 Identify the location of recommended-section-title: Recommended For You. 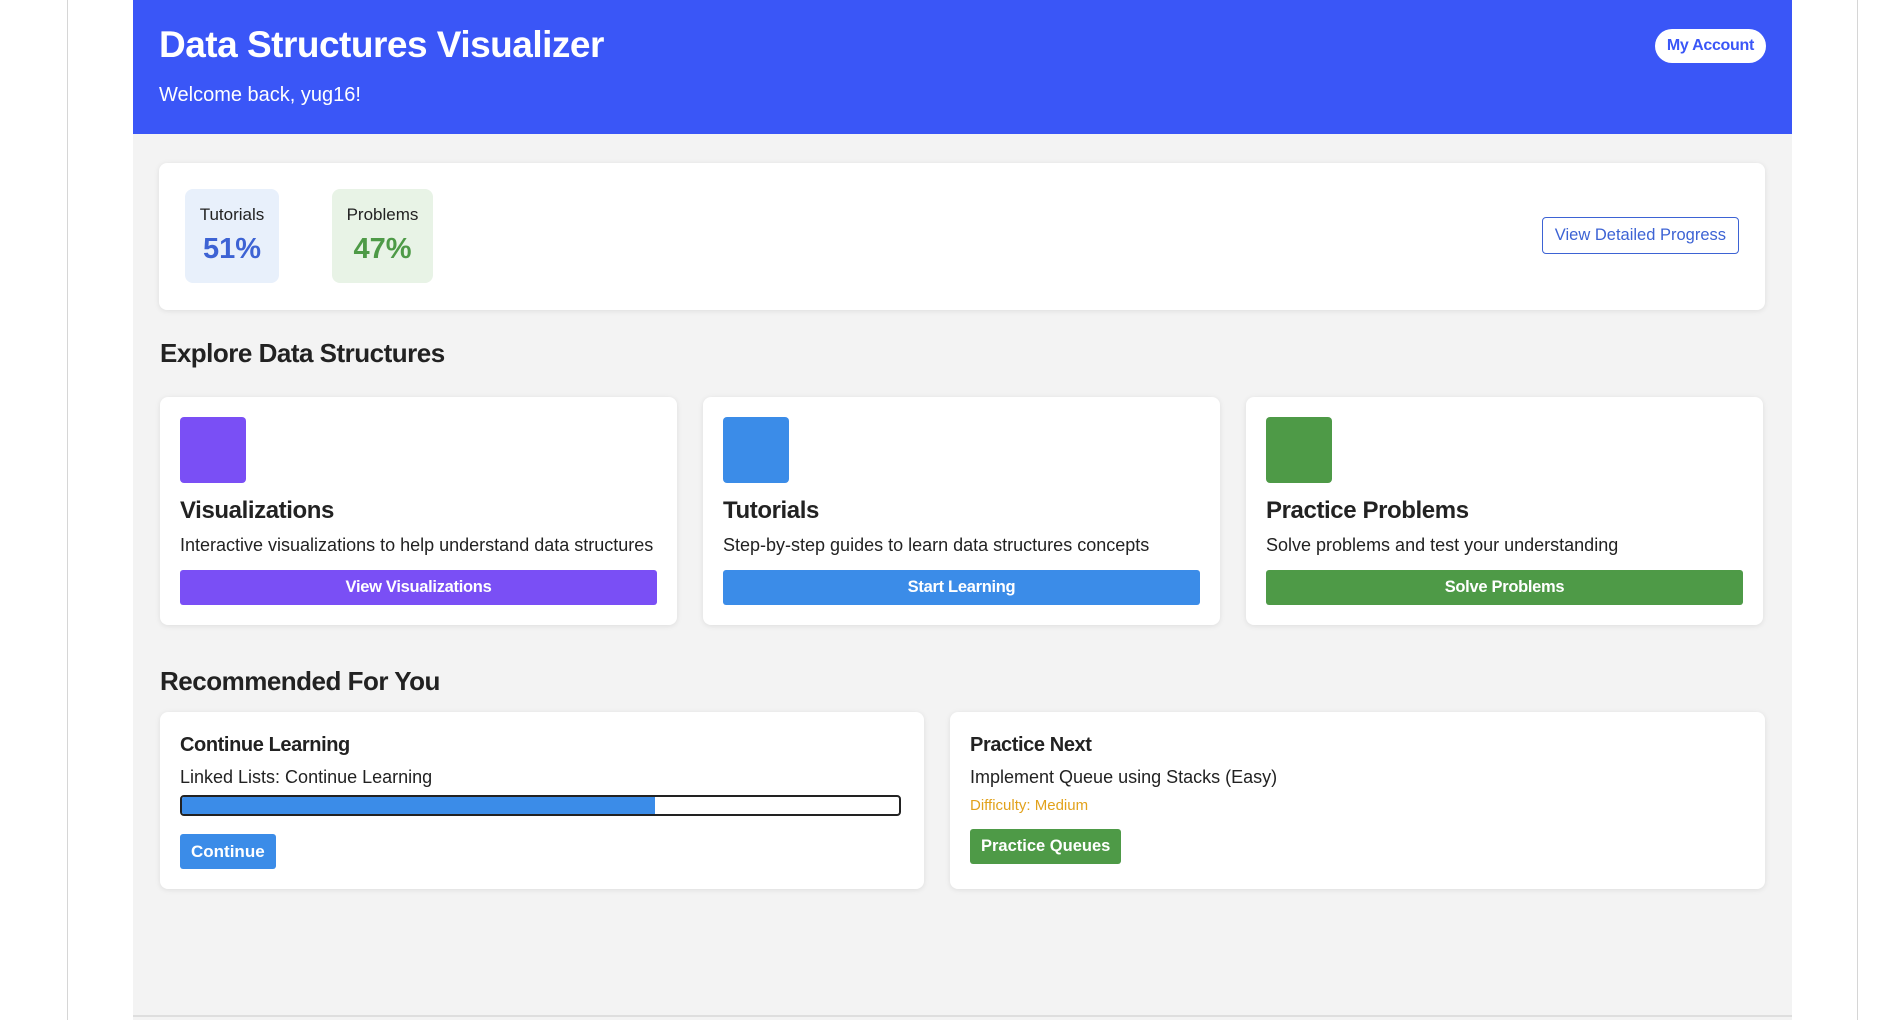
(300, 681).